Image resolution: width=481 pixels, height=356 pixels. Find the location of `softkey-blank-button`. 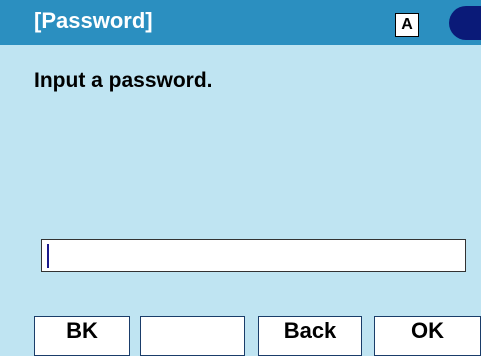

softkey-blank-button is located at coordinates (192, 336).